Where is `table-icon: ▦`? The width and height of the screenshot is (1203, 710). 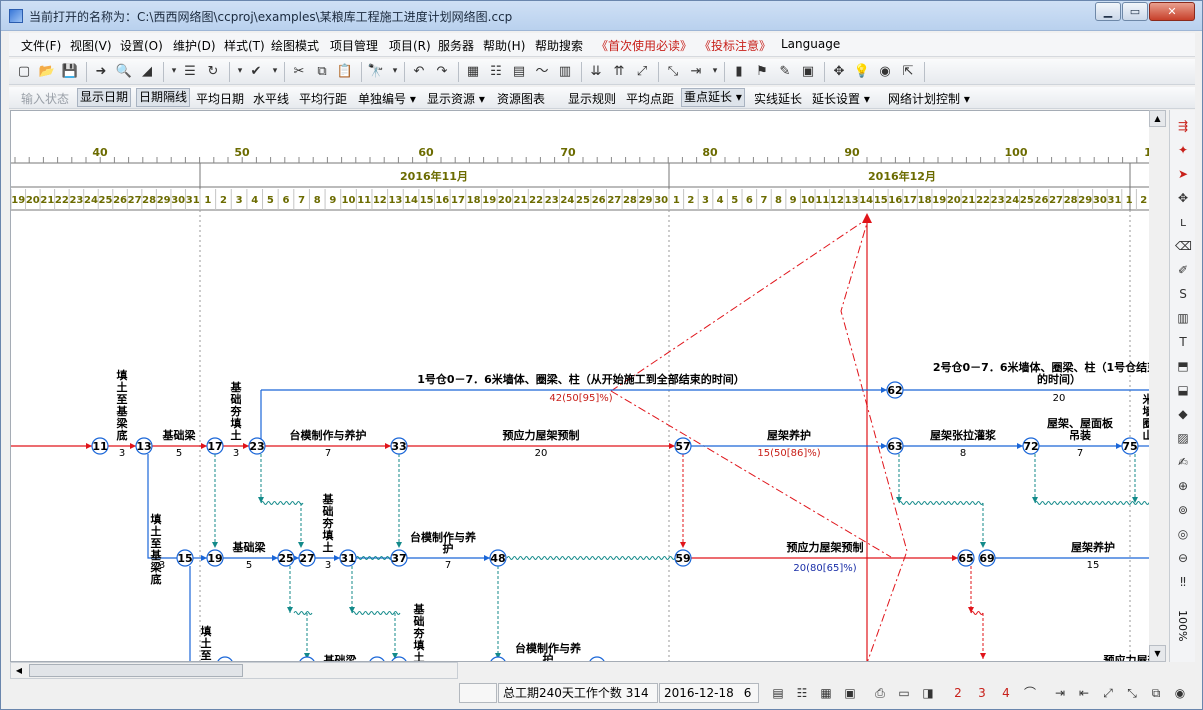 table-icon: ▦ is located at coordinates (826, 693).